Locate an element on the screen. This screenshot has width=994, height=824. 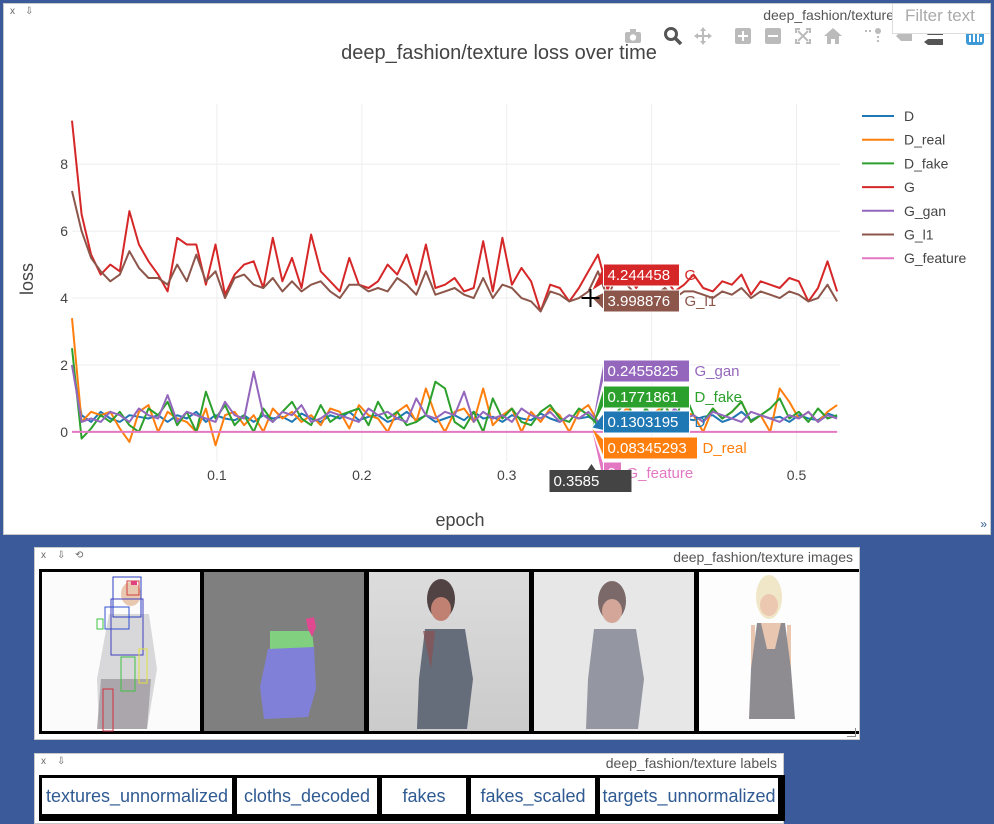
hover-series-name: G_feature is located at coordinates (659, 473).